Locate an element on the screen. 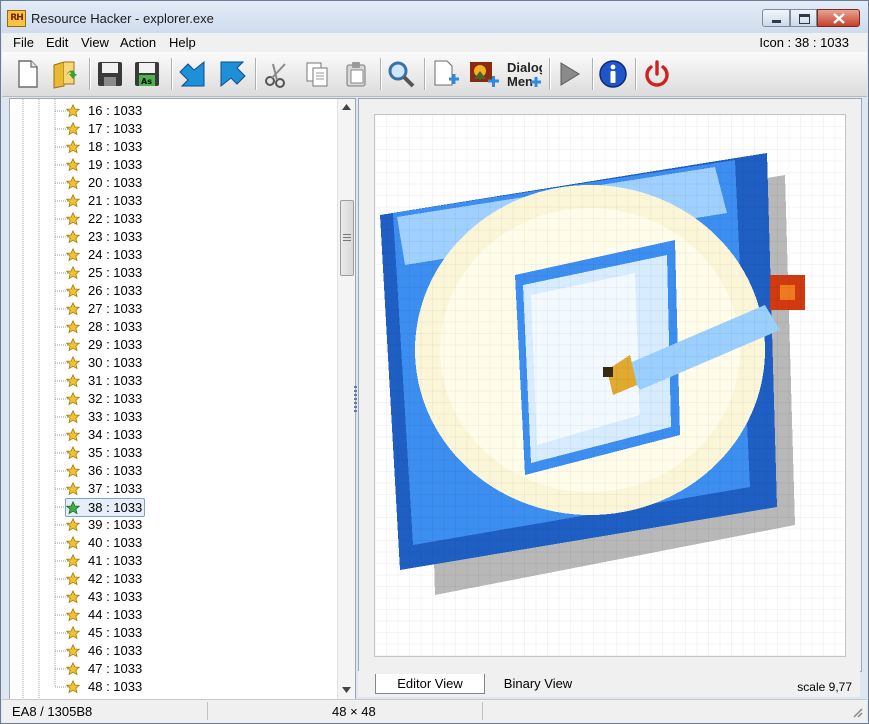 The image size is (869, 724). save-icon is located at coordinates (110, 74).